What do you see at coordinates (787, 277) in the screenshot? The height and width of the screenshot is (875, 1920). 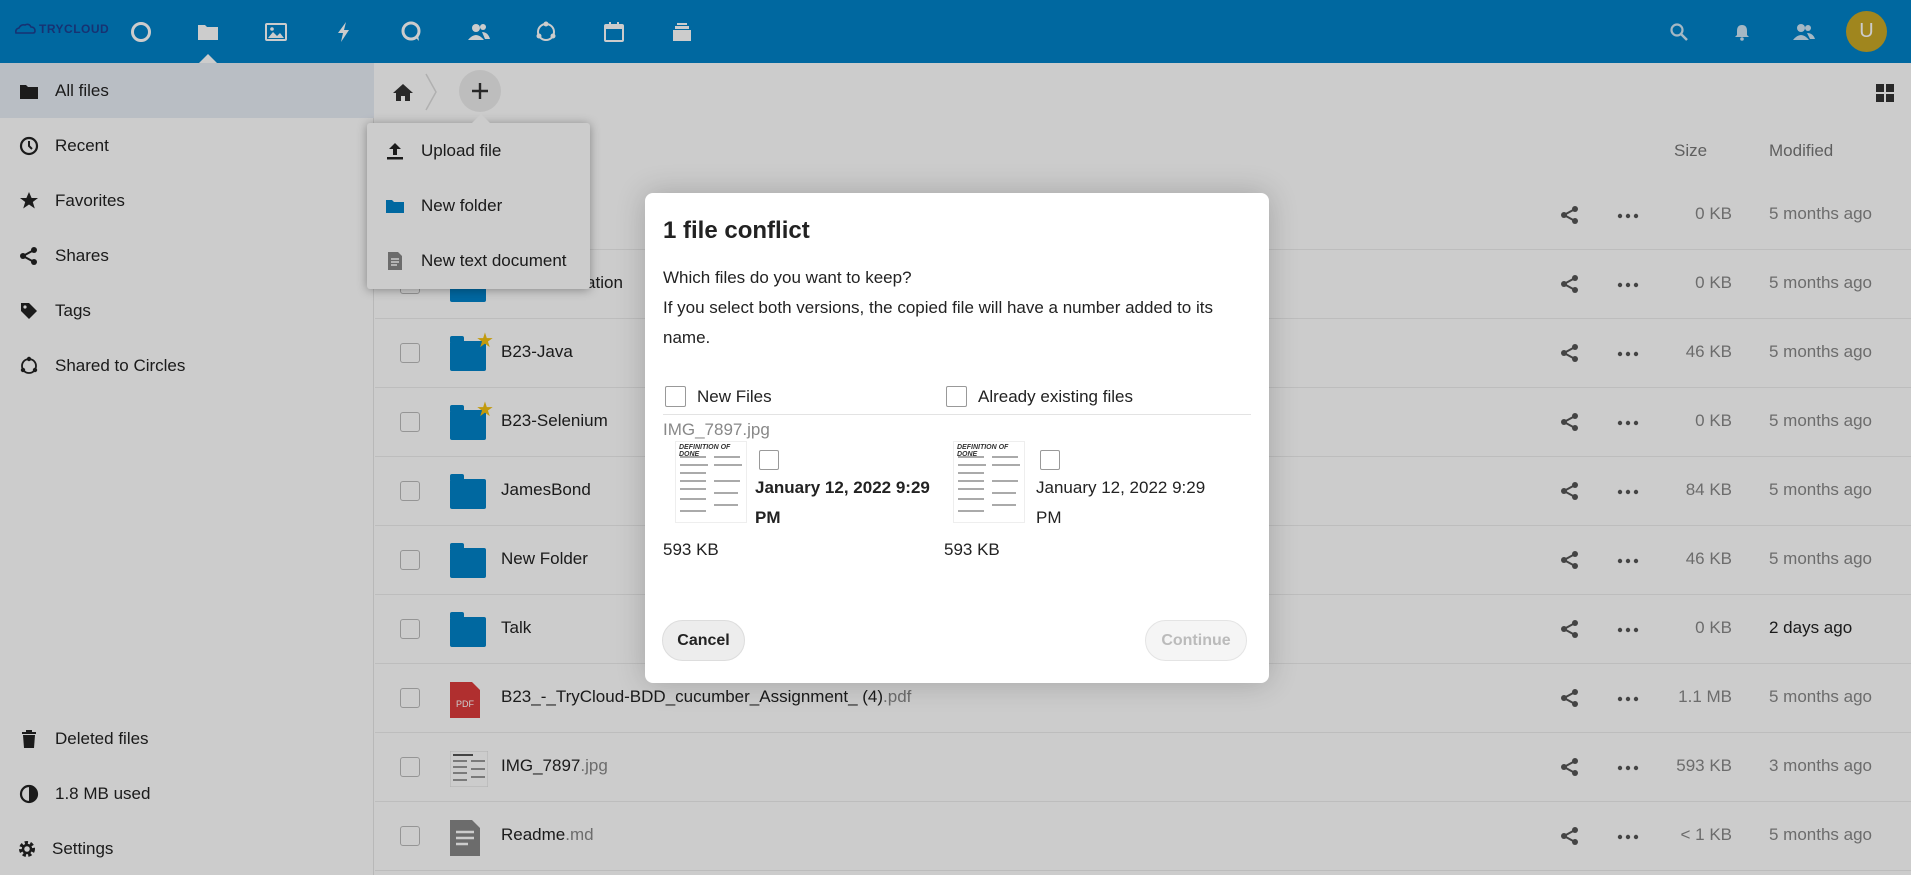 I see `dialog-question: Which files do you want to keep?` at bounding box center [787, 277].